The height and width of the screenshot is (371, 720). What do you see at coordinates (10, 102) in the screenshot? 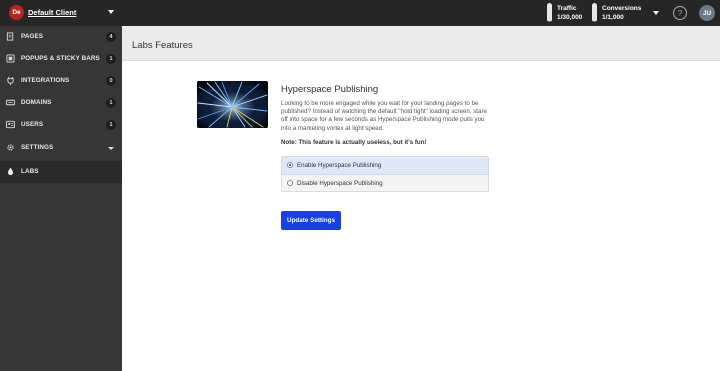
I see `domains-icon` at bounding box center [10, 102].